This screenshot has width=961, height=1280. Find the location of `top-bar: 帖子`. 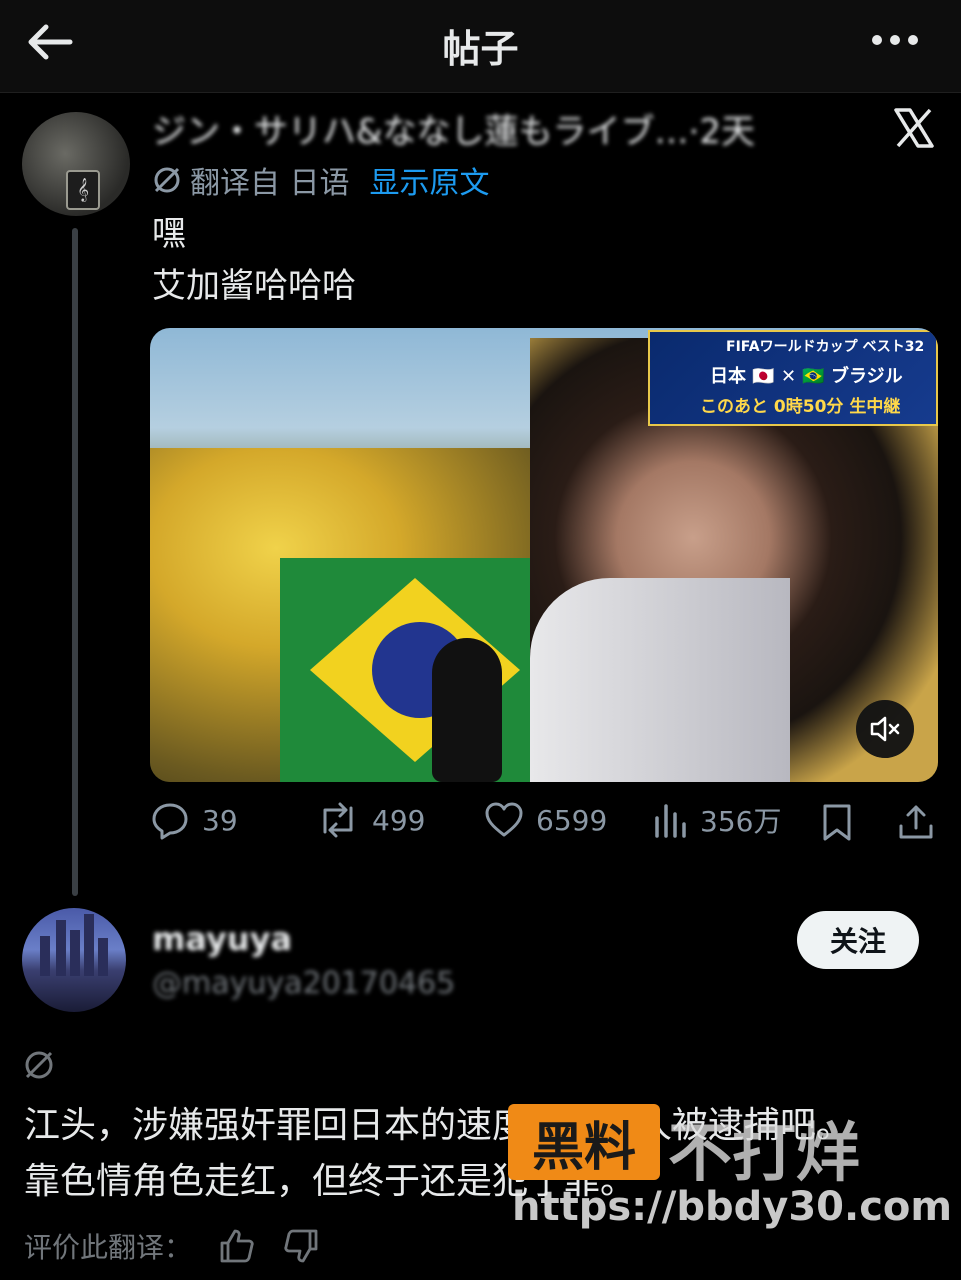

top-bar: 帖子 is located at coordinates (480, 46).